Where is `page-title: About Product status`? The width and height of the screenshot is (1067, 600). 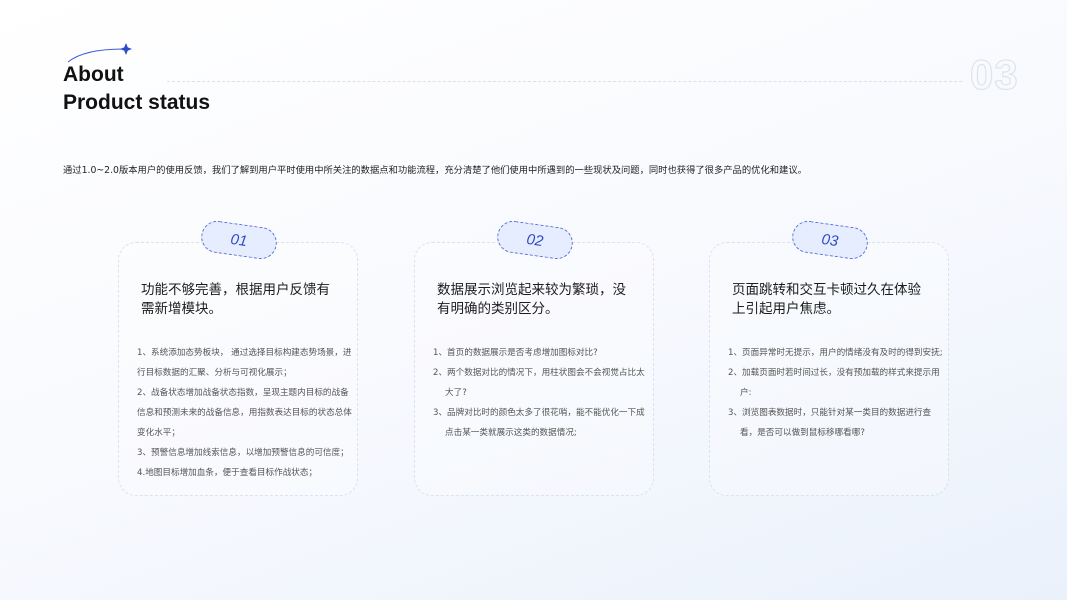 page-title: About Product status is located at coordinates (136, 90).